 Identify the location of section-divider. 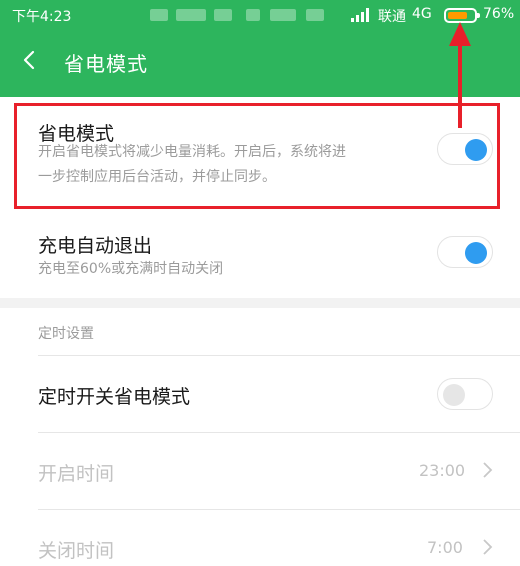
(260, 303).